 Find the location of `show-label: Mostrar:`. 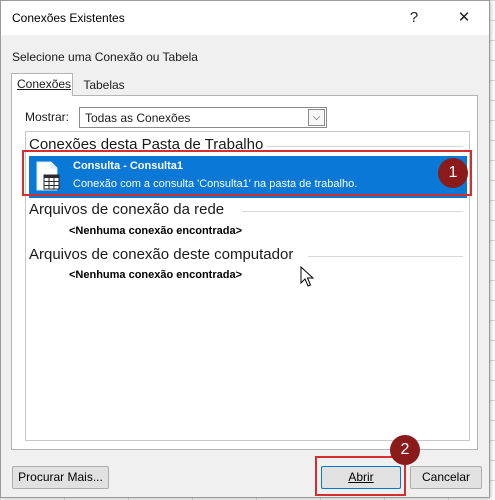

show-label: Mostrar: is located at coordinates (47, 117).